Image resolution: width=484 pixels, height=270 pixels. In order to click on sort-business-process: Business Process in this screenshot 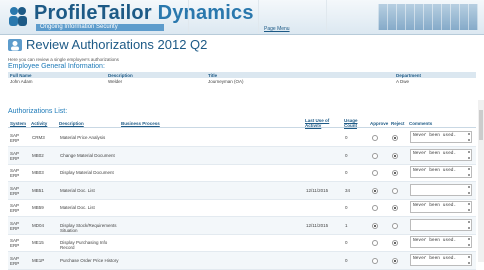, I will do `click(140, 123)`.